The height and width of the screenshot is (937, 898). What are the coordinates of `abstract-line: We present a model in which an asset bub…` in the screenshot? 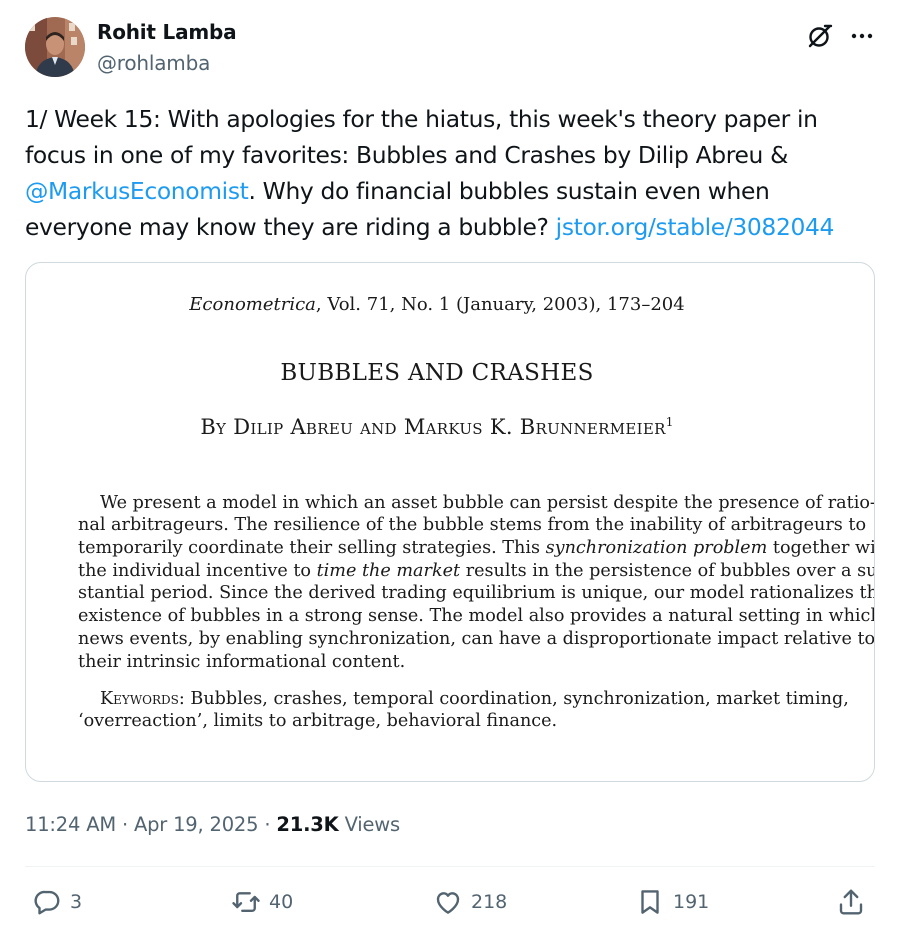 It's located at (487, 503).